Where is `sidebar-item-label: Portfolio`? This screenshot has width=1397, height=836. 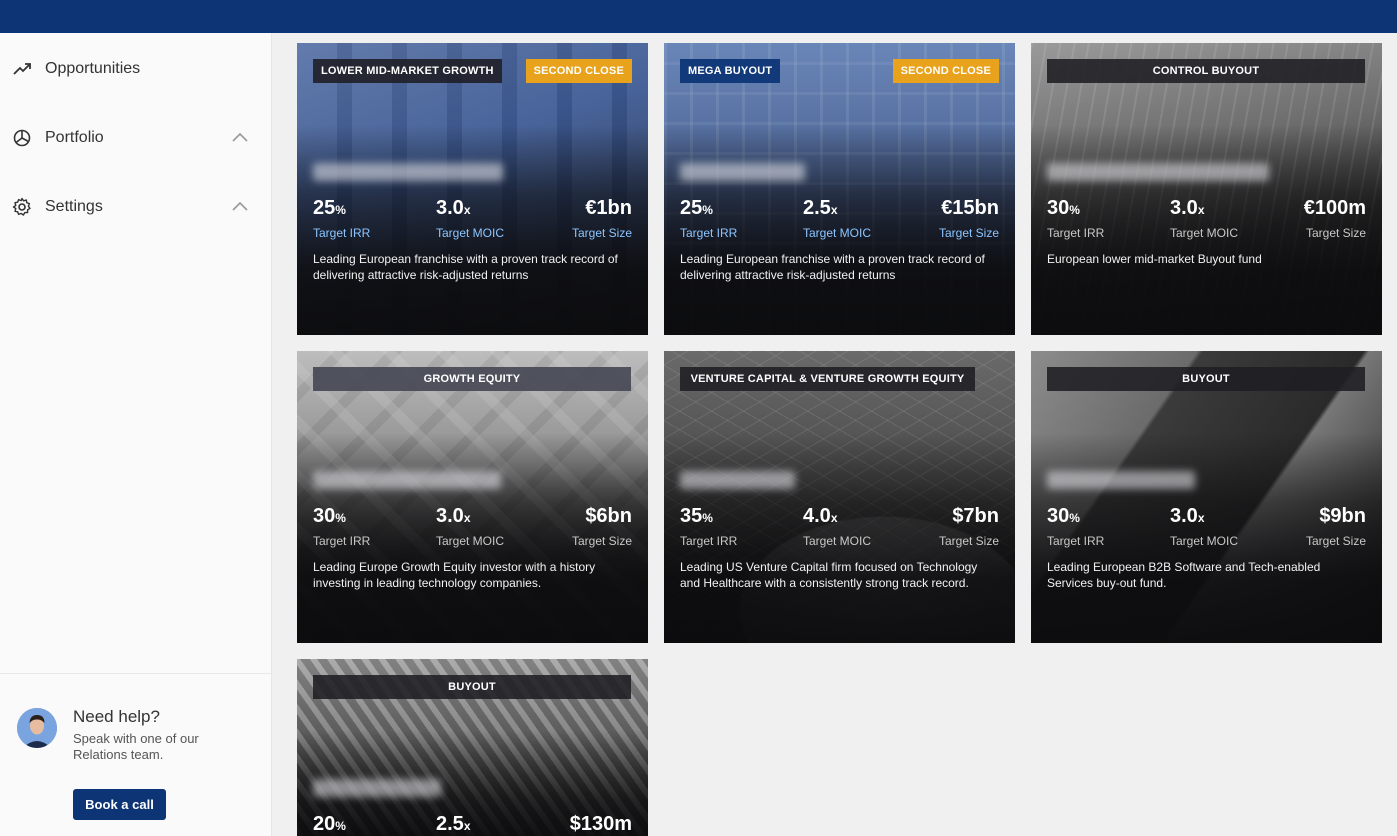
sidebar-item-label: Portfolio is located at coordinates (74, 137).